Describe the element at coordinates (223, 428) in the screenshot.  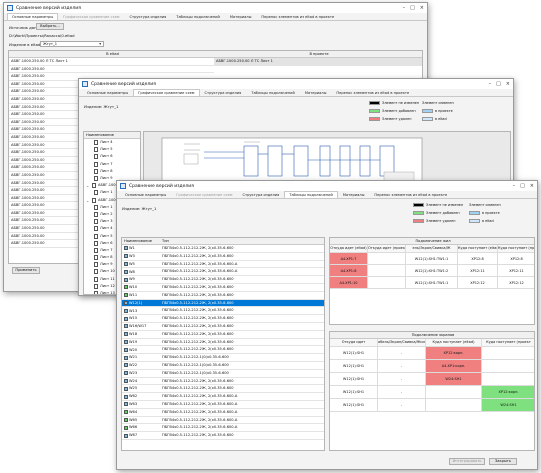
I see `wire-row: W66 ПБГВ4х0.5-112-212-2Ж, 2(х0.35-6-600-А` at that location.